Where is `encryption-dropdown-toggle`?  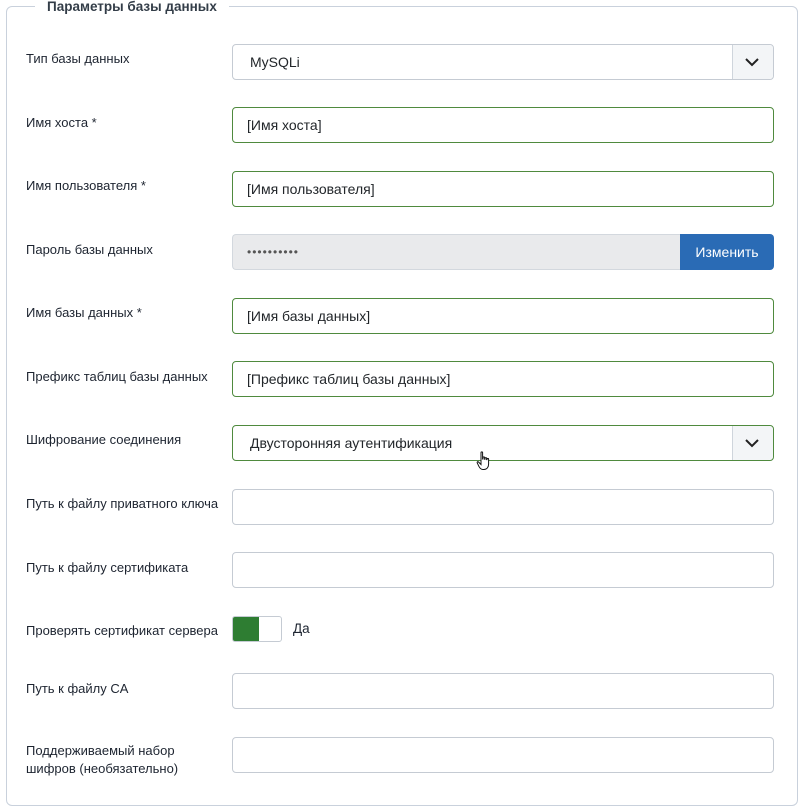 encryption-dropdown-toggle is located at coordinates (752, 443).